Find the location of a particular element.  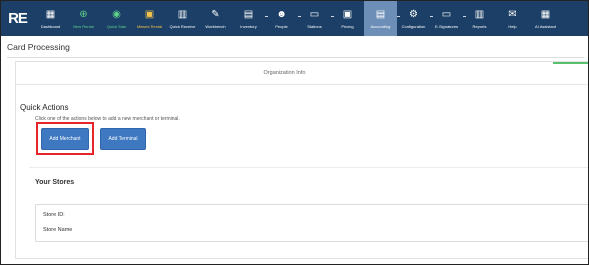

app-logo: RE is located at coordinates (17, 18).